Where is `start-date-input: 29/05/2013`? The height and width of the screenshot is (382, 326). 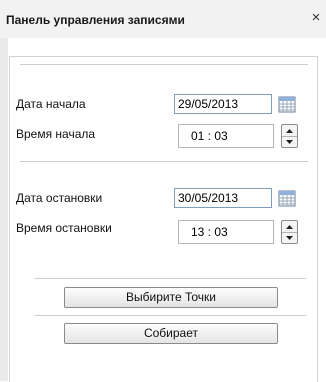 start-date-input: 29/05/2013 is located at coordinates (223, 104).